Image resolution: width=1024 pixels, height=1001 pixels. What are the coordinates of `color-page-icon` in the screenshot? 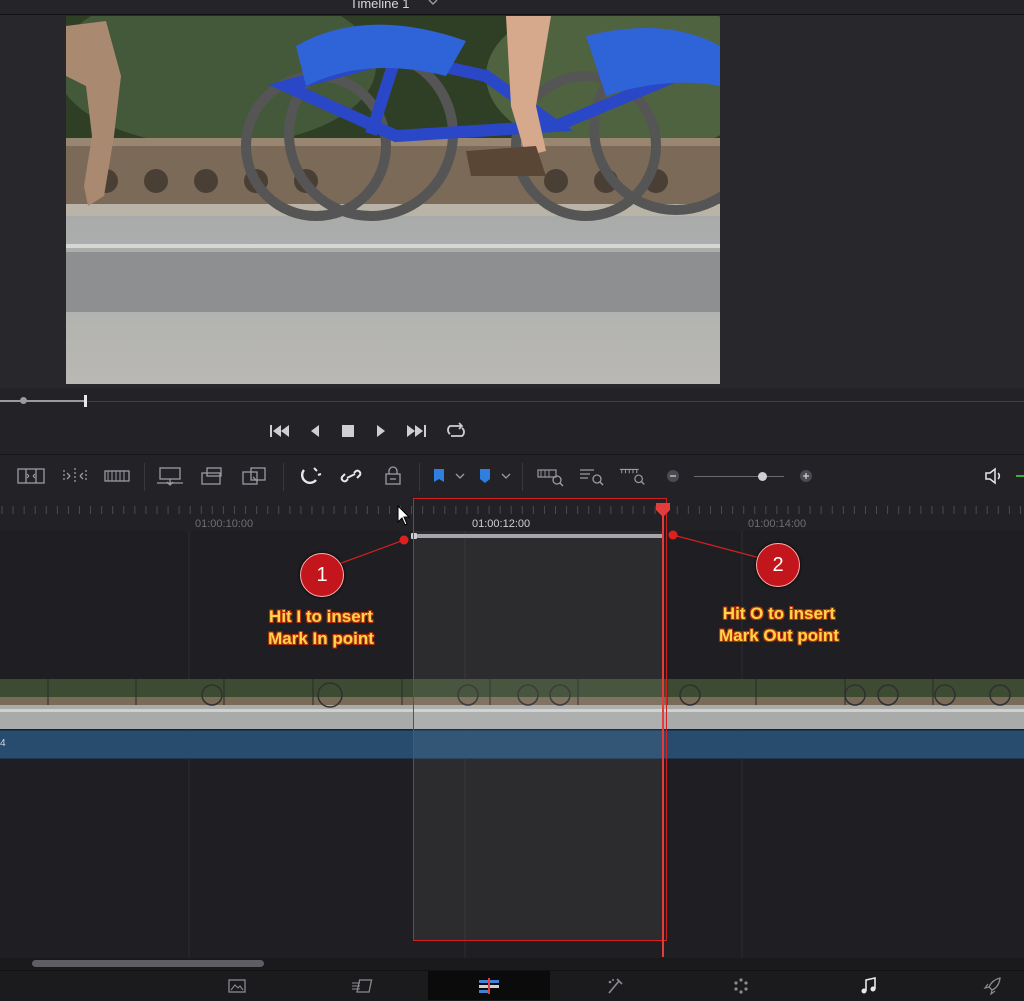 It's located at (741, 985).